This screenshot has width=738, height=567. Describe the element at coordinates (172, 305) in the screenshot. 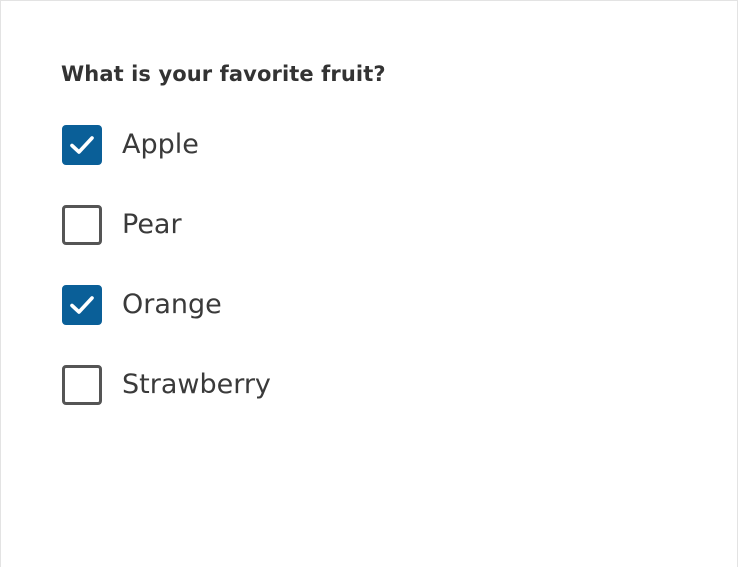

I see `option-label-orange: Orange` at that location.